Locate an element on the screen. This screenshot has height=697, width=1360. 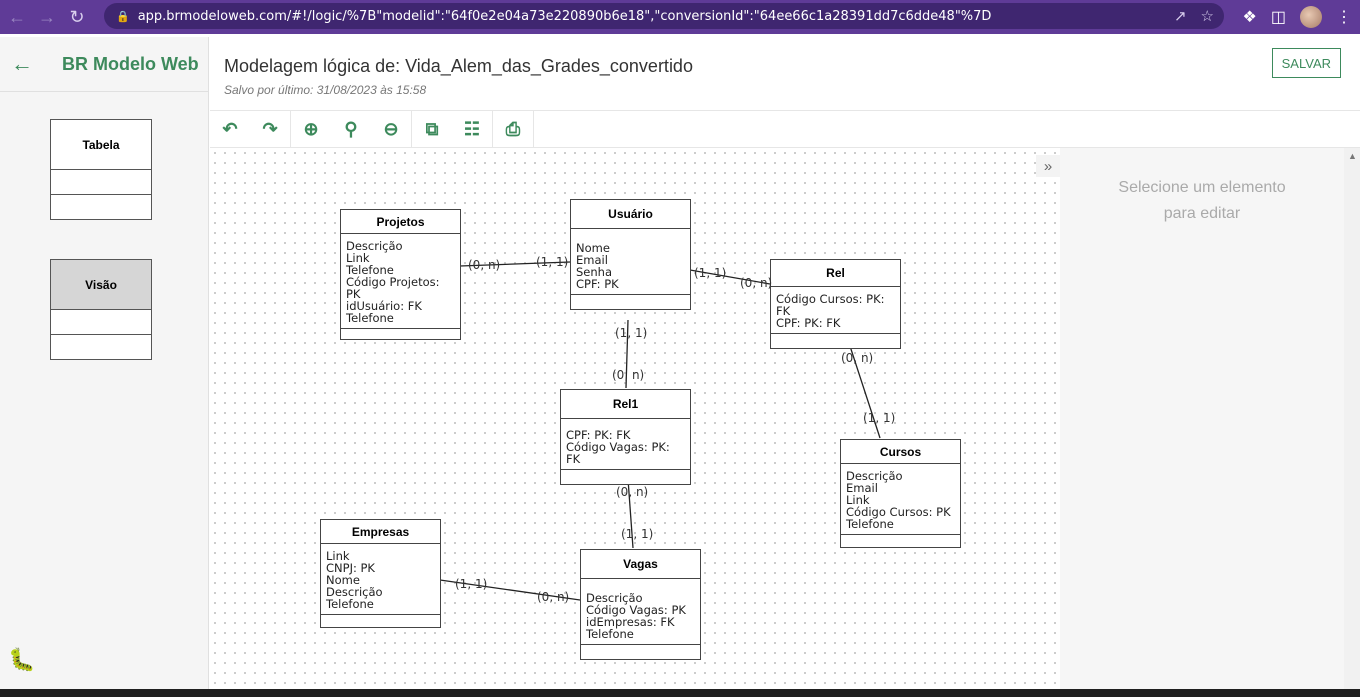
attribute: Código Projetos: PK is located at coordinates (393, 288).